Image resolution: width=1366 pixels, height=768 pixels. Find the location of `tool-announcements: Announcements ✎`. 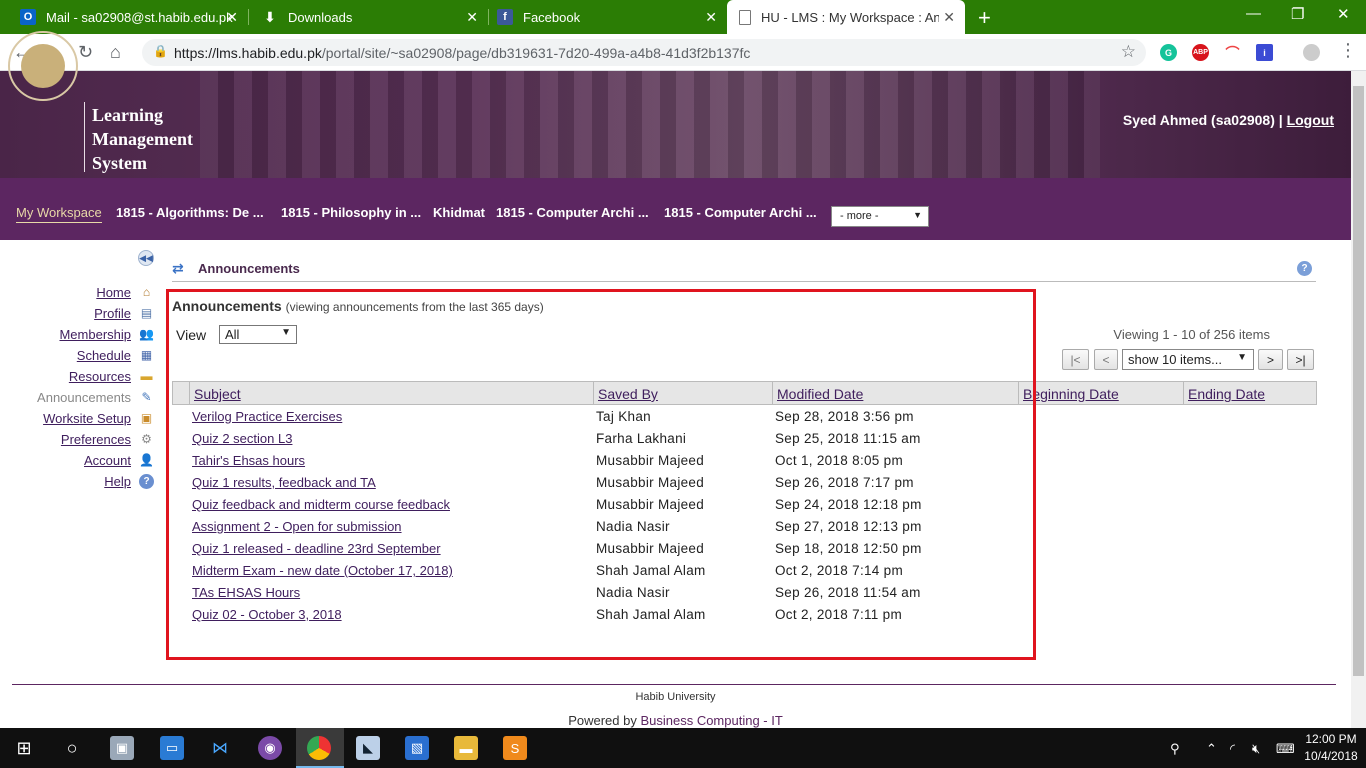

tool-announcements: Announcements ✎ is located at coordinates (98, 397).